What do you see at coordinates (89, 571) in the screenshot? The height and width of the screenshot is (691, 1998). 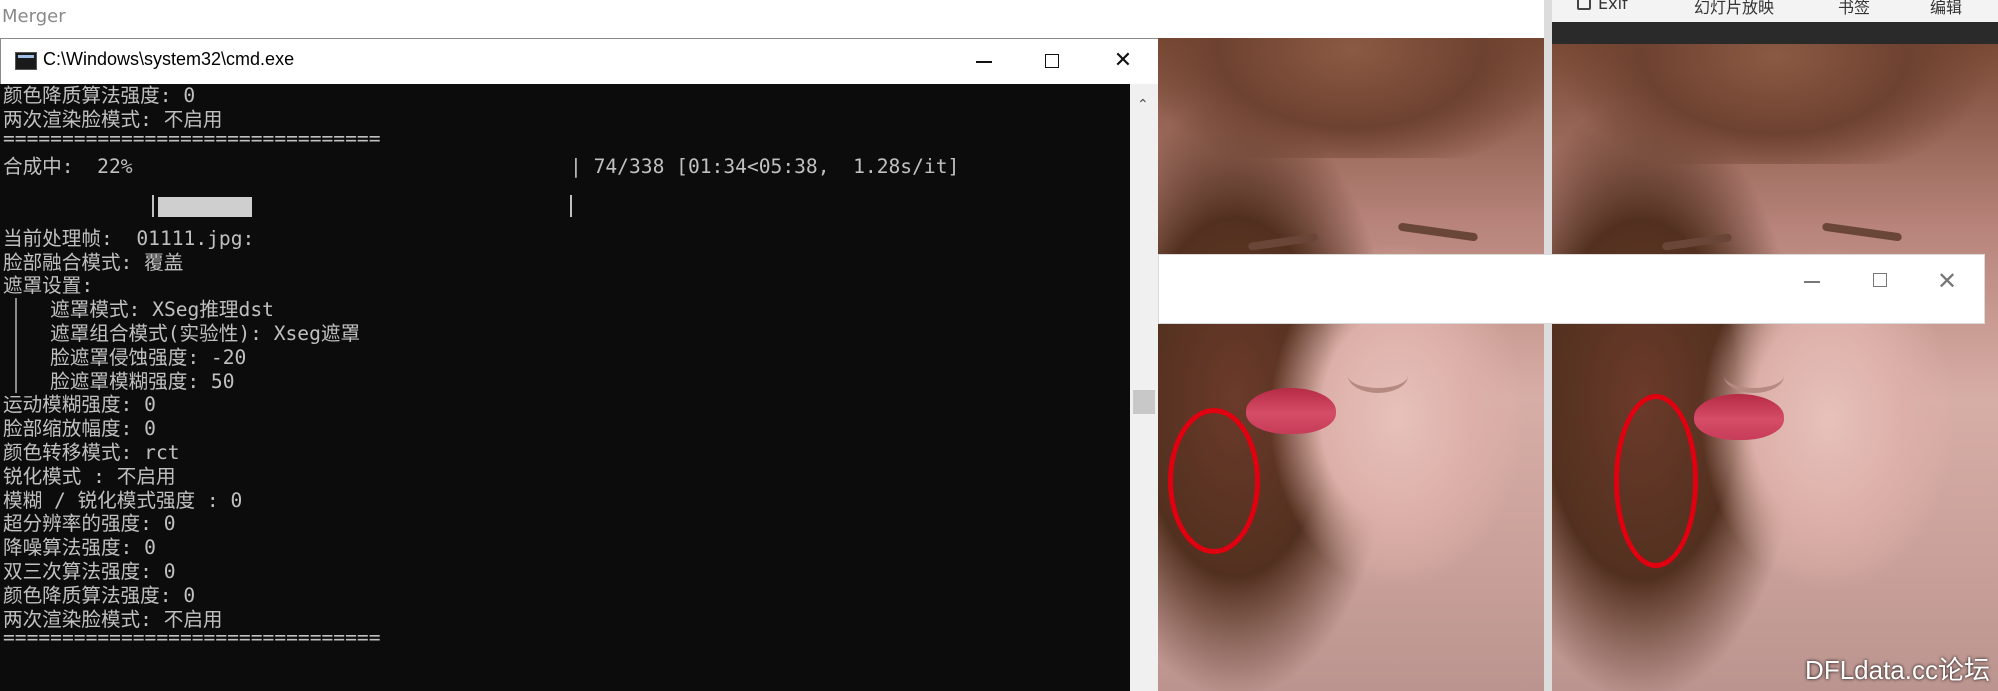 I see `console-line: 双三次算法强度: 0` at bounding box center [89, 571].